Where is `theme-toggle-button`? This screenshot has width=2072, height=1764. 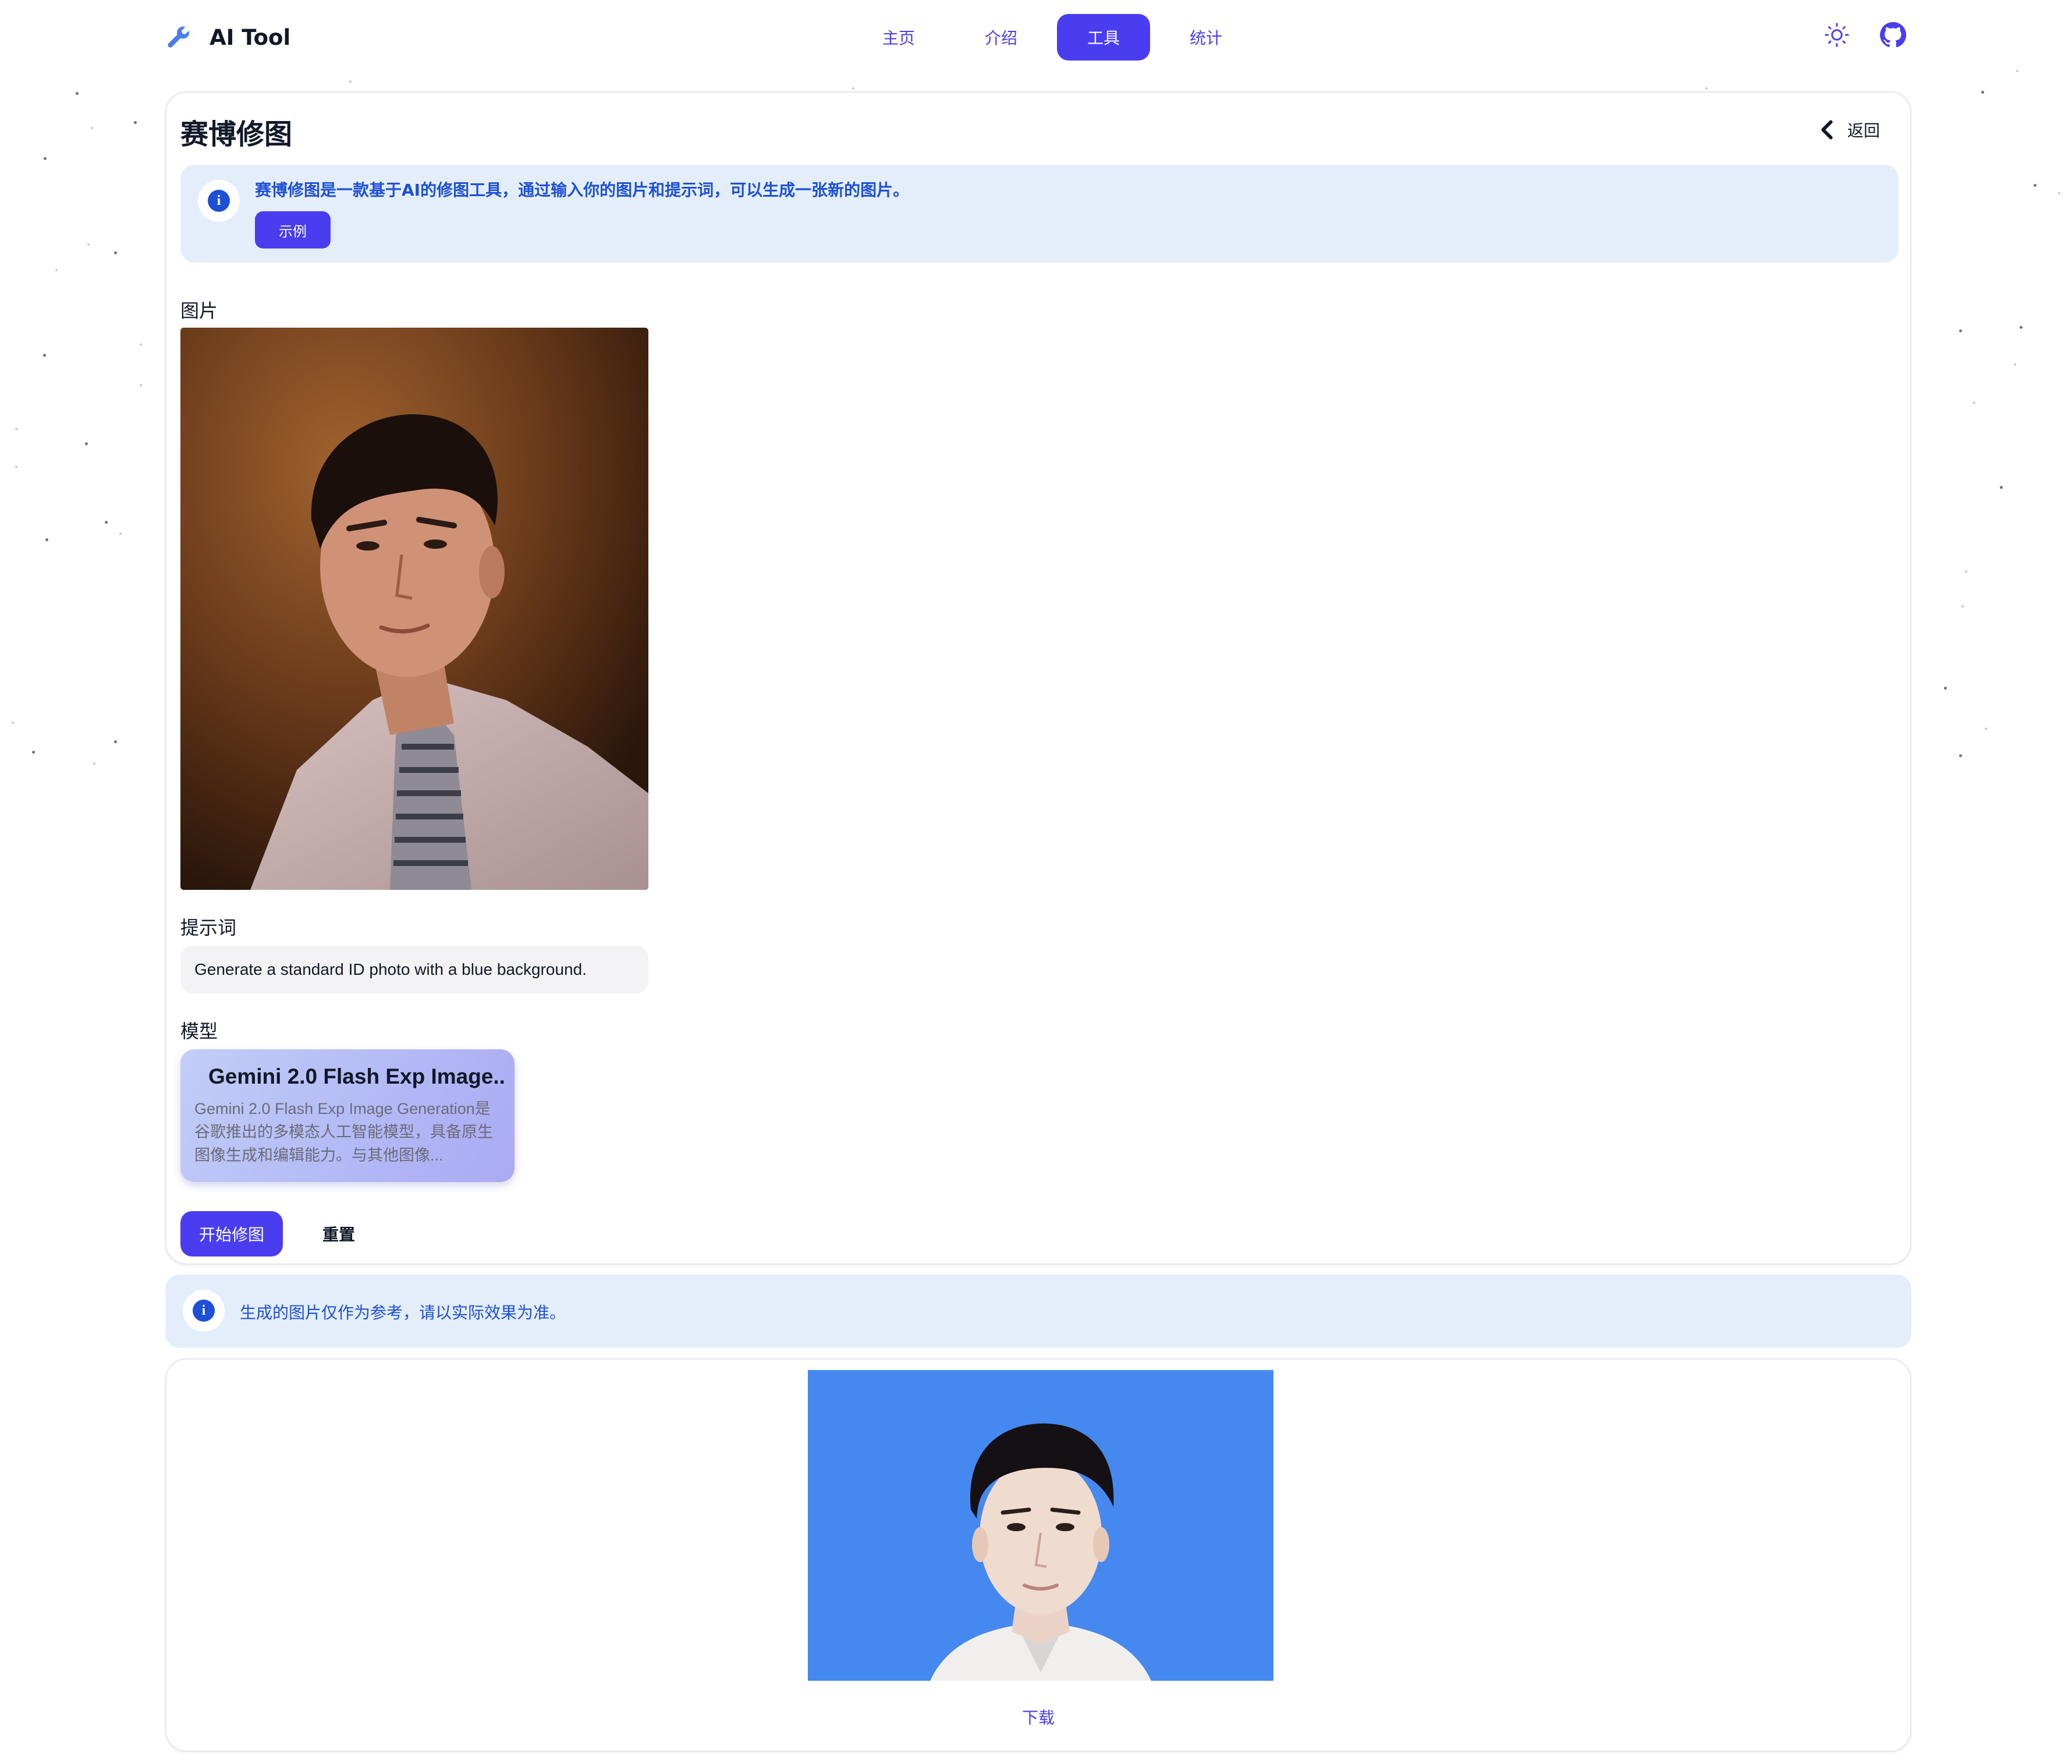
theme-toggle-button is located at coordinates (1837, 35).